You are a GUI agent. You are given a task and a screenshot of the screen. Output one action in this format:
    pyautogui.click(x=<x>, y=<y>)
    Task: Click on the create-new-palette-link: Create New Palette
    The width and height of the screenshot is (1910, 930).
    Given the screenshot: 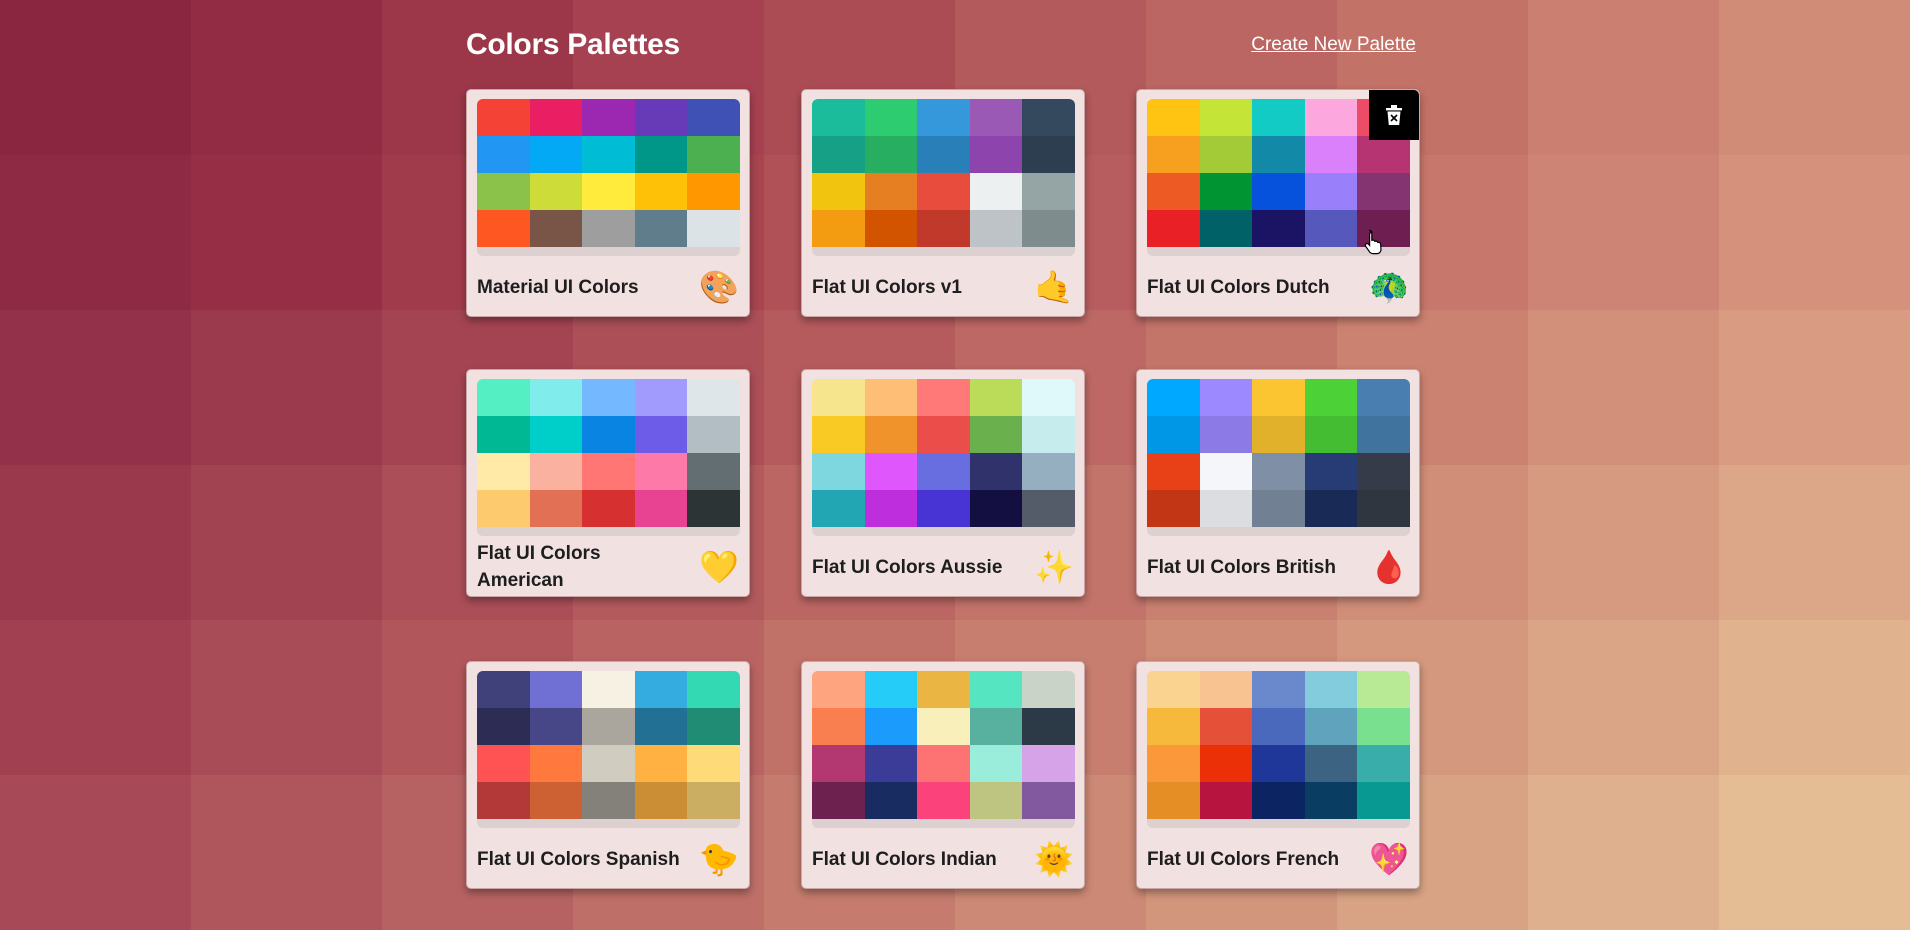 What is the action you would take?
    pyautogui.click(x=1333, y=45)
    